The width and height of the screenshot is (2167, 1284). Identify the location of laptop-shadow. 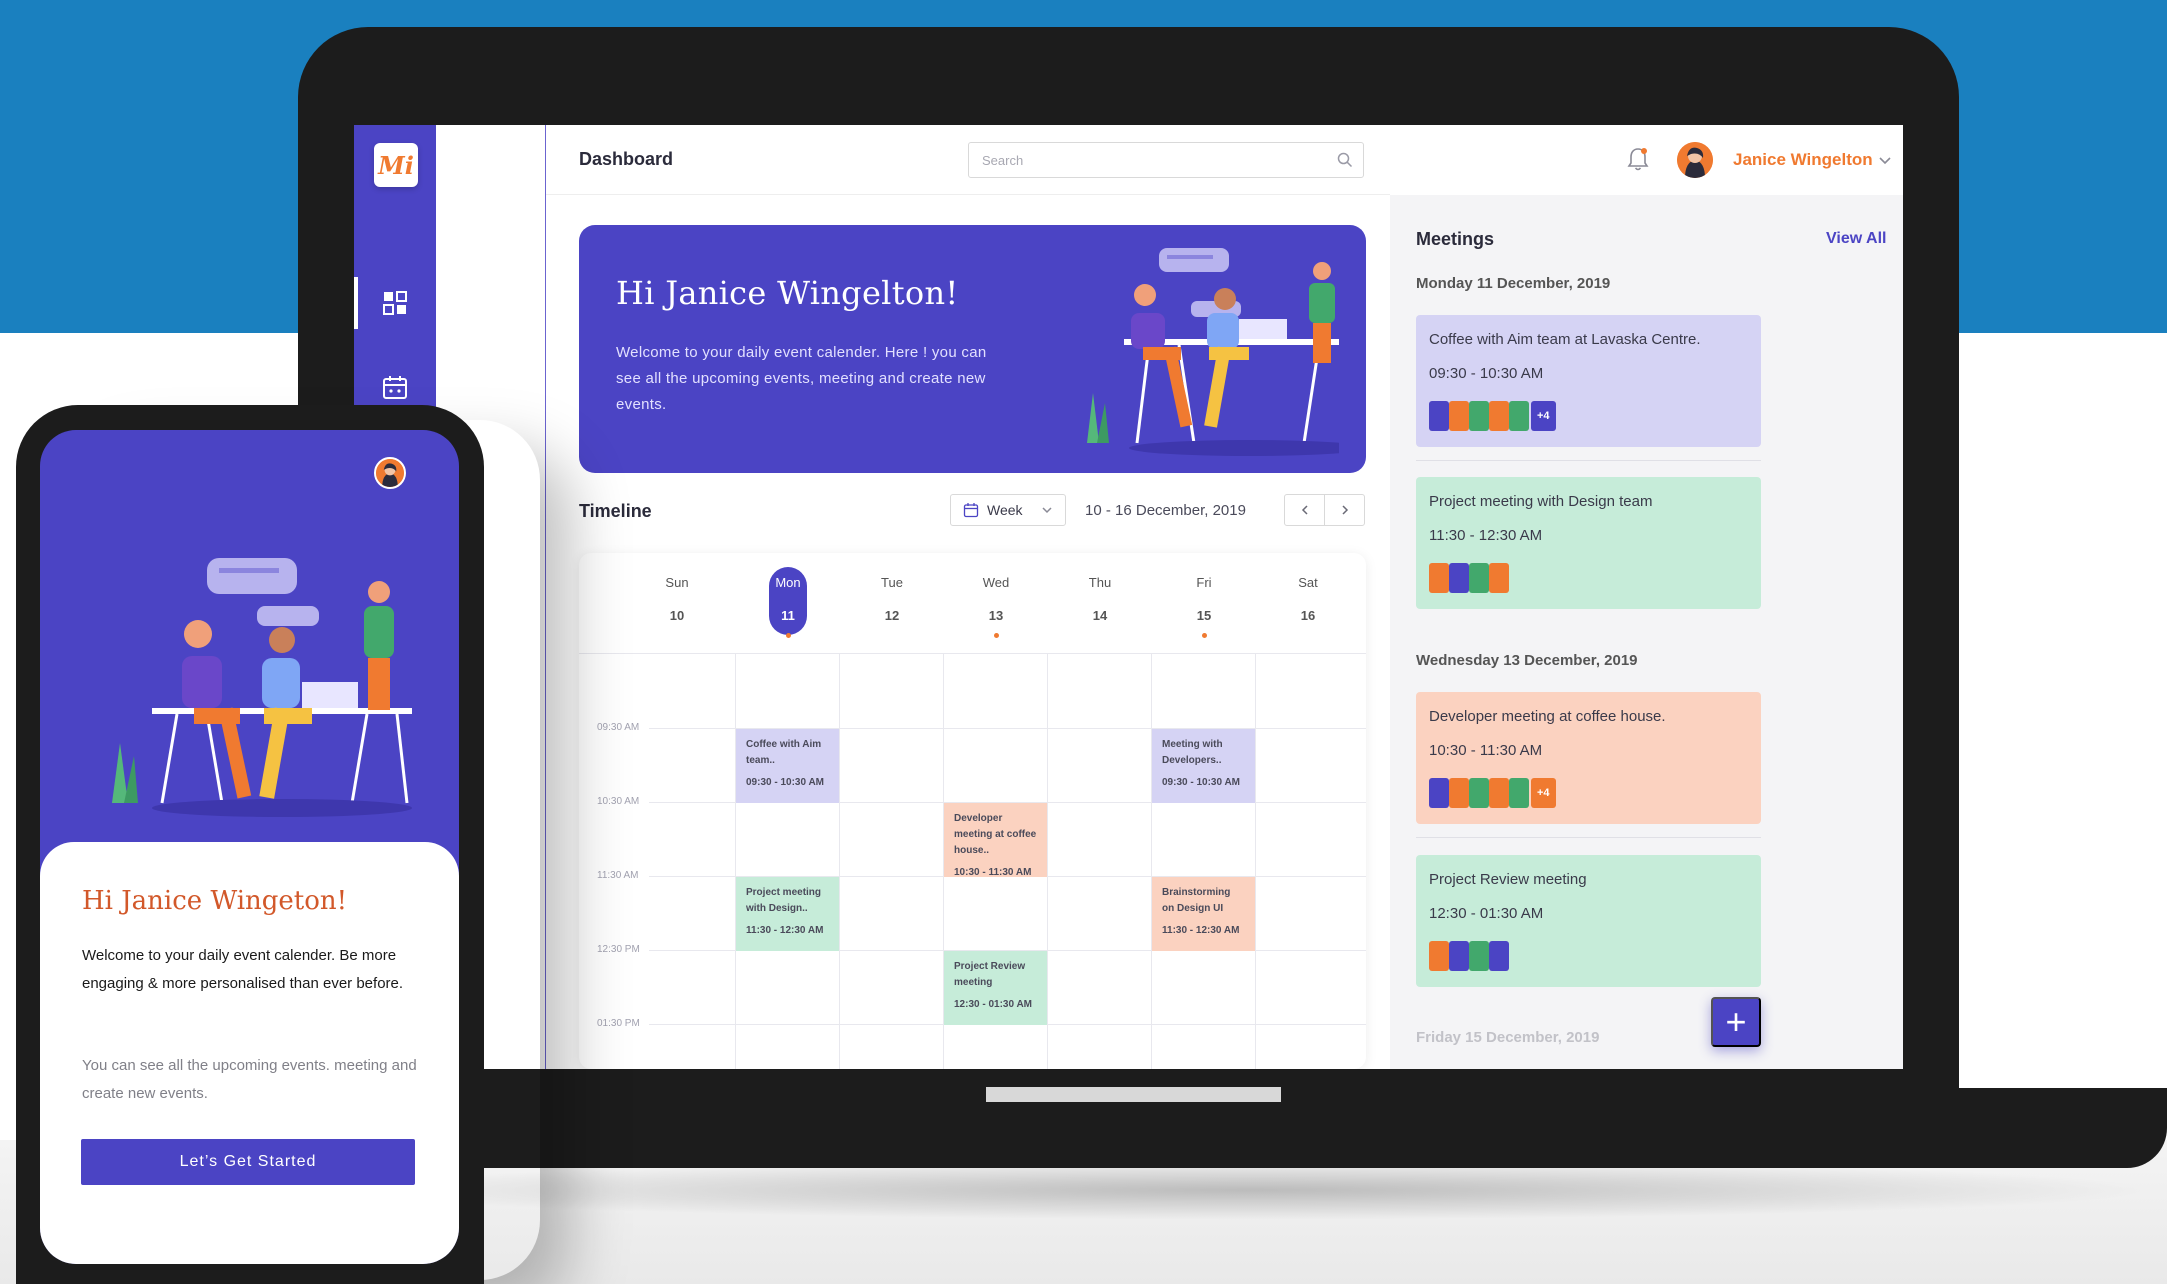
(1250, 1190).